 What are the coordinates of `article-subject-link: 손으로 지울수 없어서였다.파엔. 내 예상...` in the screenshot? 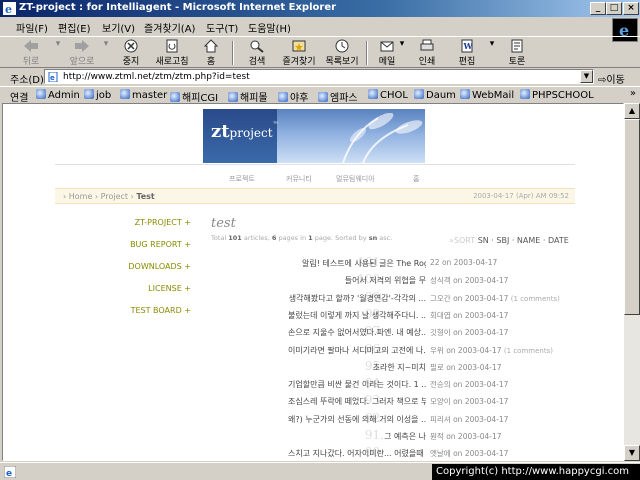 It's located at (357, 332).